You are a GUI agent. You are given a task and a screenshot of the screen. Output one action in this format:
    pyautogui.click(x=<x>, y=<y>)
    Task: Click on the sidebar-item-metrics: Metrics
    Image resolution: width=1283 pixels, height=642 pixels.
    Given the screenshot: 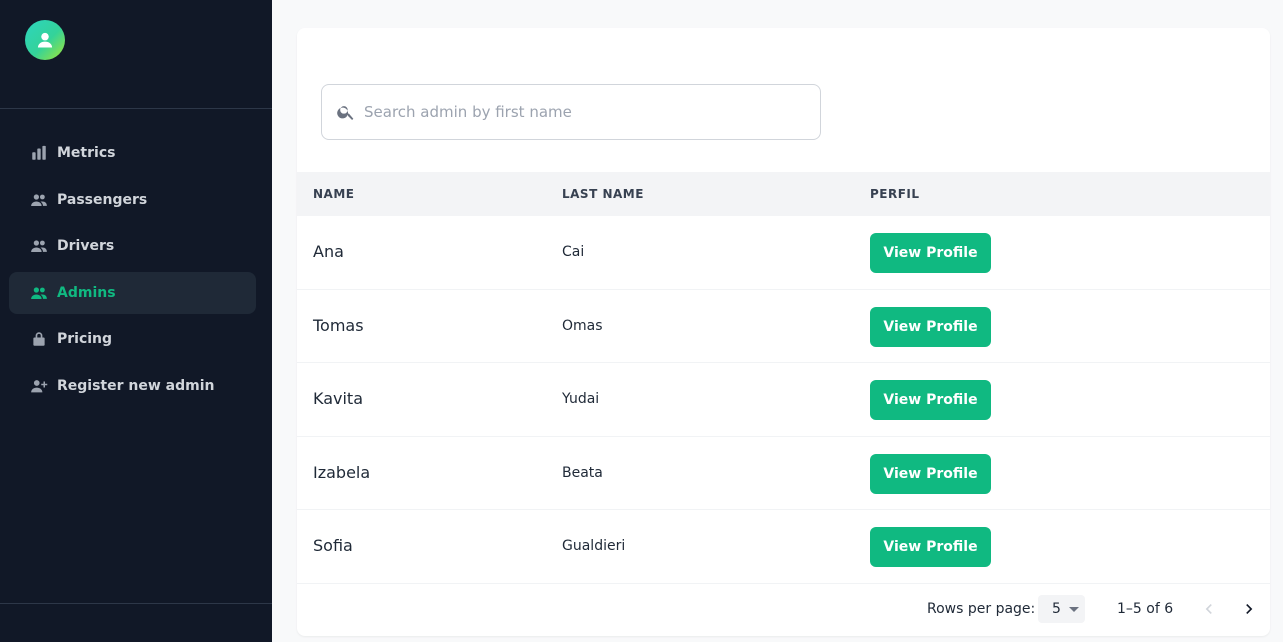 What is the action you would take?
    pyautogui.click(x=132, y=153)
    